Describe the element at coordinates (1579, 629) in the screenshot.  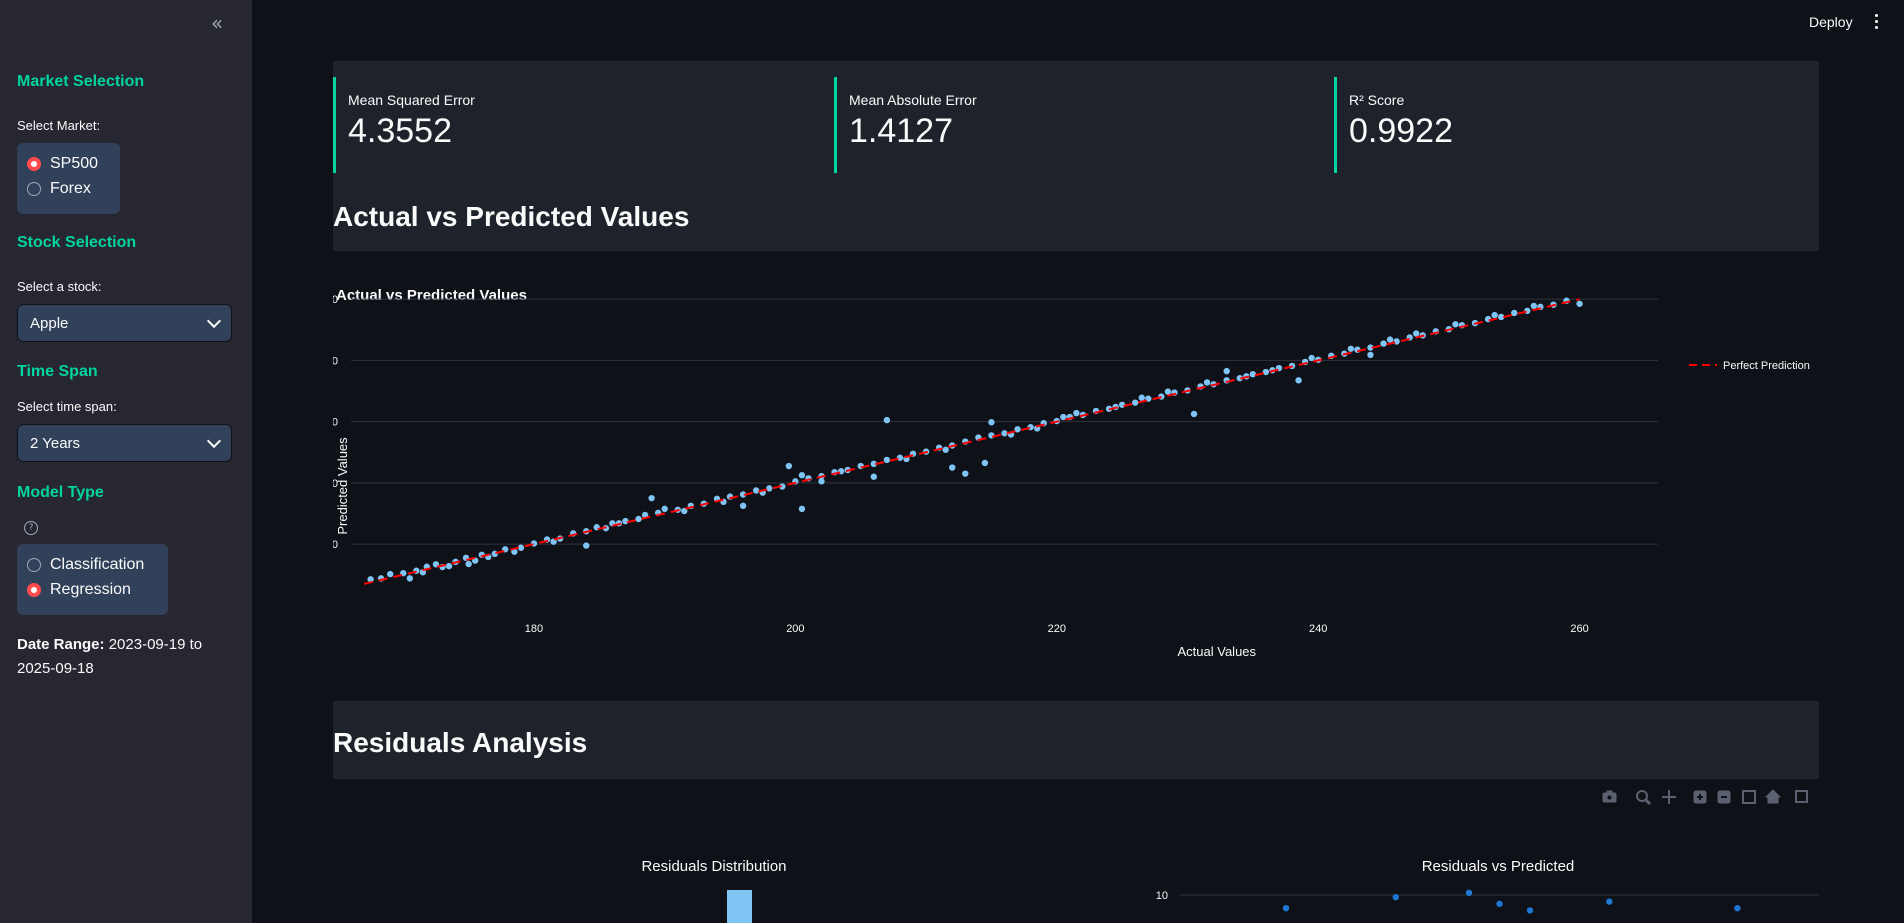
I see `x-tick-label: 260` at that location.